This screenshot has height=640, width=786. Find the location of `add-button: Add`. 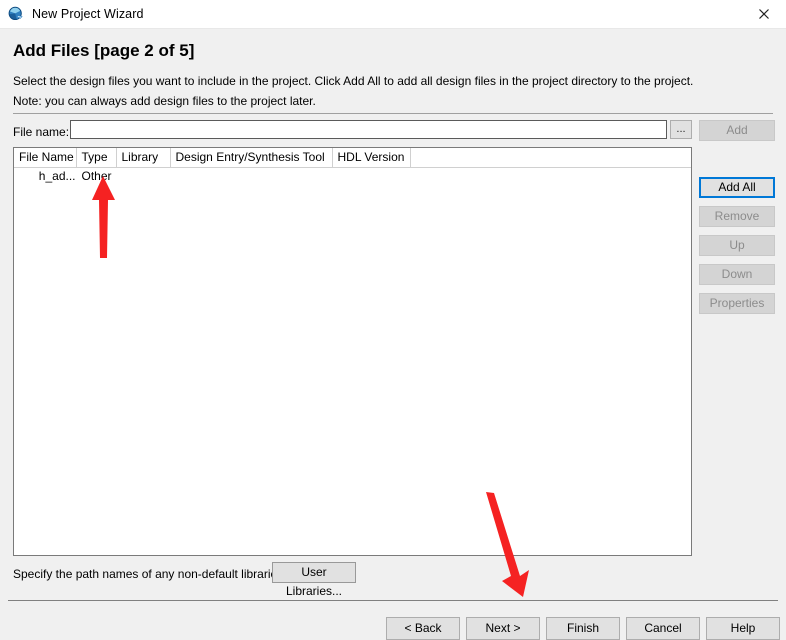

add-button: Add is located at coordinates (737, 130).